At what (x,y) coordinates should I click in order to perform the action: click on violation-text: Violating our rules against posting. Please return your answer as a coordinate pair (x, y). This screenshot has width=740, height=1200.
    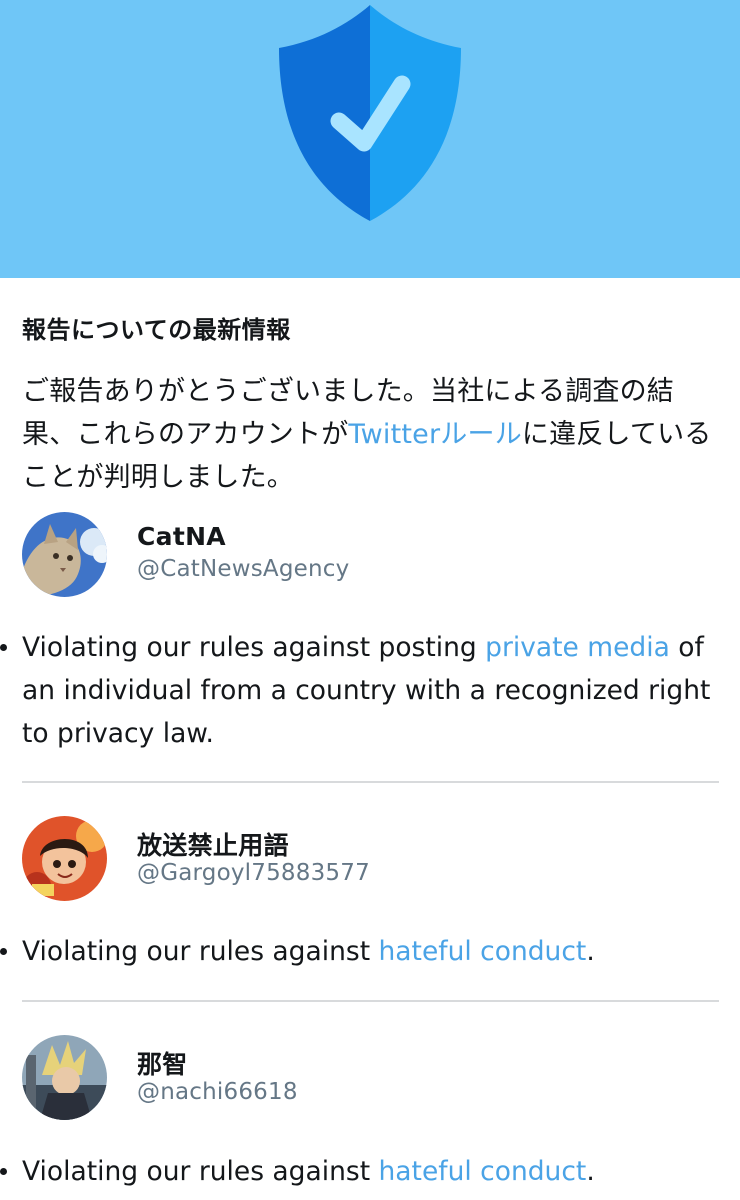
    Looking at the image, I should click on (254, 647).